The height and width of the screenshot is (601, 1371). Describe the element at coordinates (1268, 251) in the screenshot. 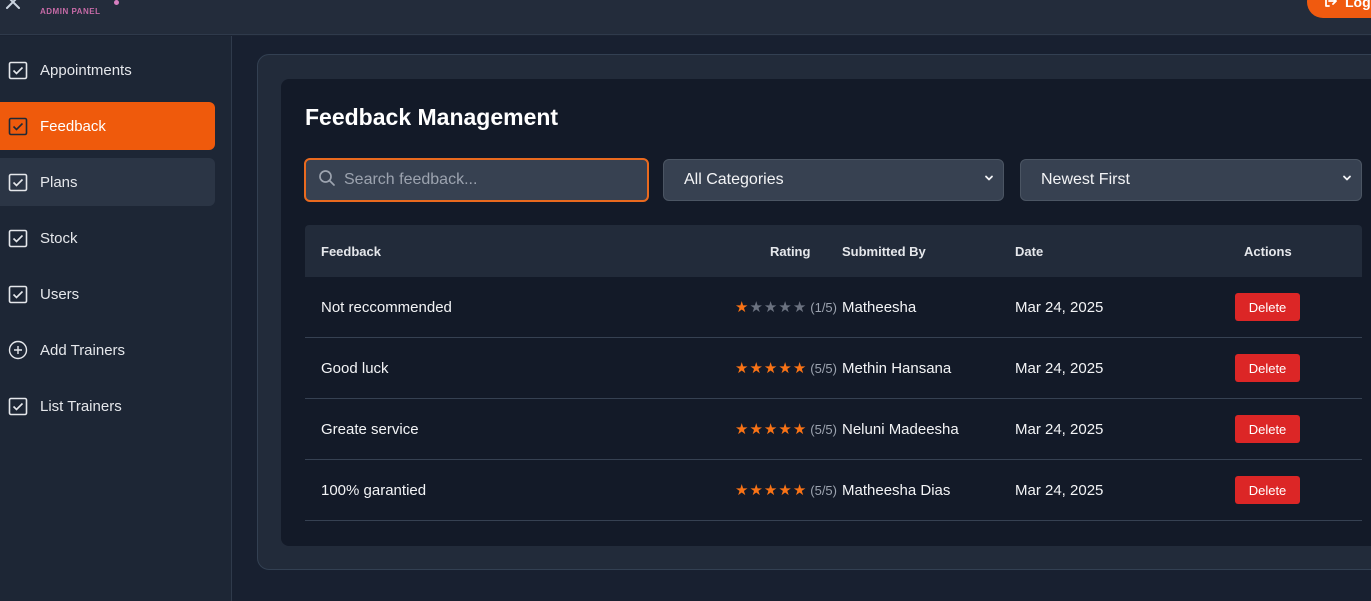

I see `column-header-actions: Actions` at that location.